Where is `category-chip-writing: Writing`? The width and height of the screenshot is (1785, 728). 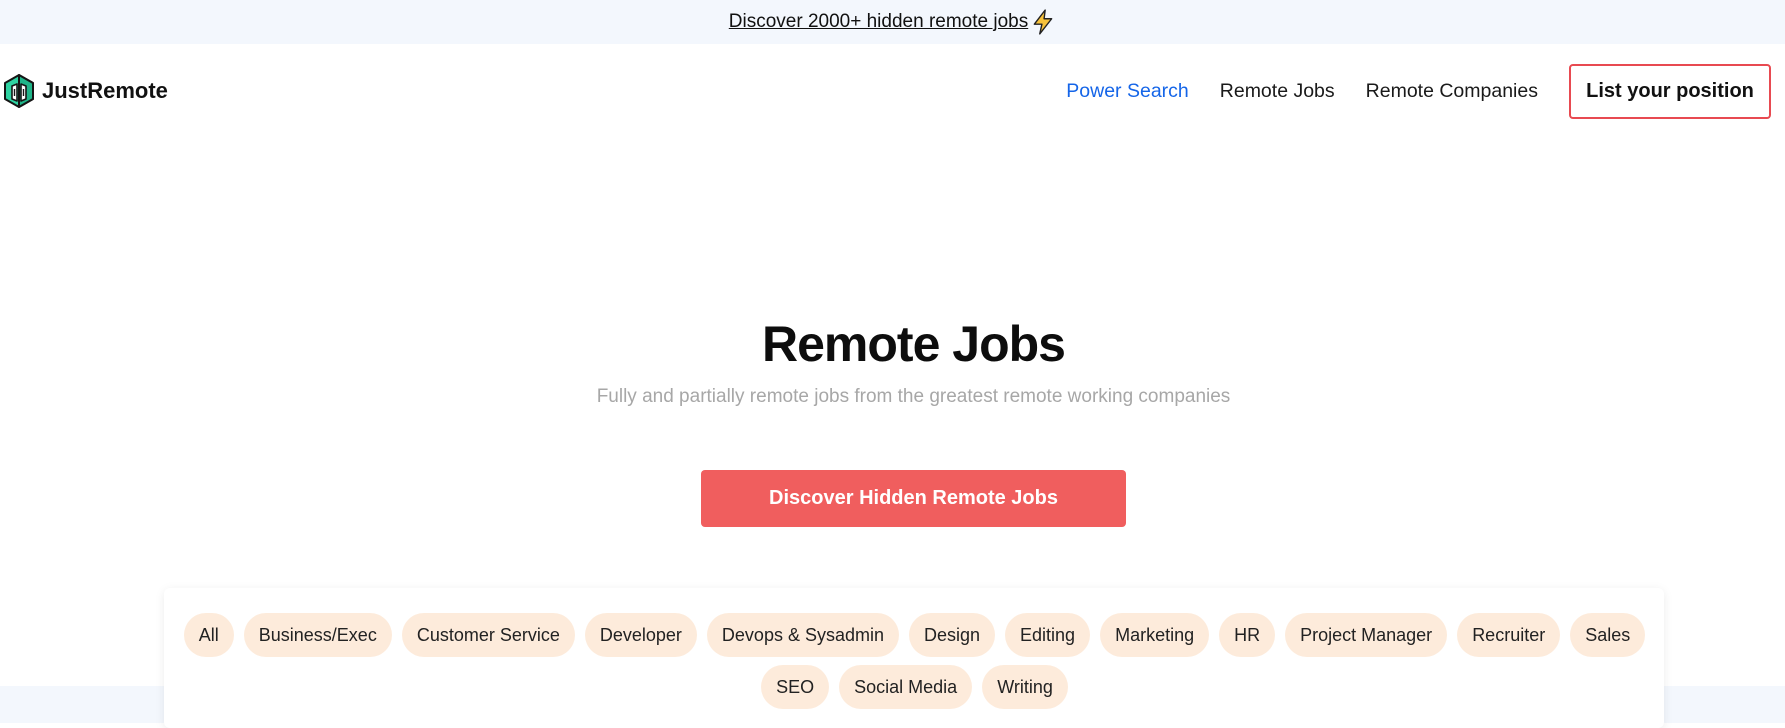 category-chip-writing: Writing is located at coordinates (1025, 687).